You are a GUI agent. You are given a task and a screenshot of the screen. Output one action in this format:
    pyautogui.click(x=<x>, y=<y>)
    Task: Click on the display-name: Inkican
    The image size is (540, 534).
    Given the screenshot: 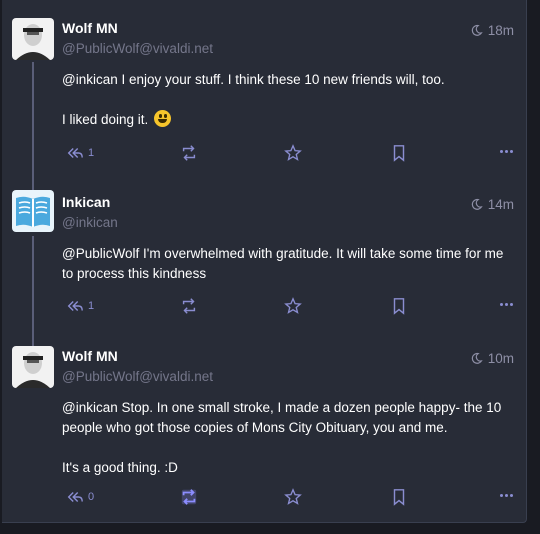 What is the action you would take?
    pyautogui.click(x=86, y=202)
    